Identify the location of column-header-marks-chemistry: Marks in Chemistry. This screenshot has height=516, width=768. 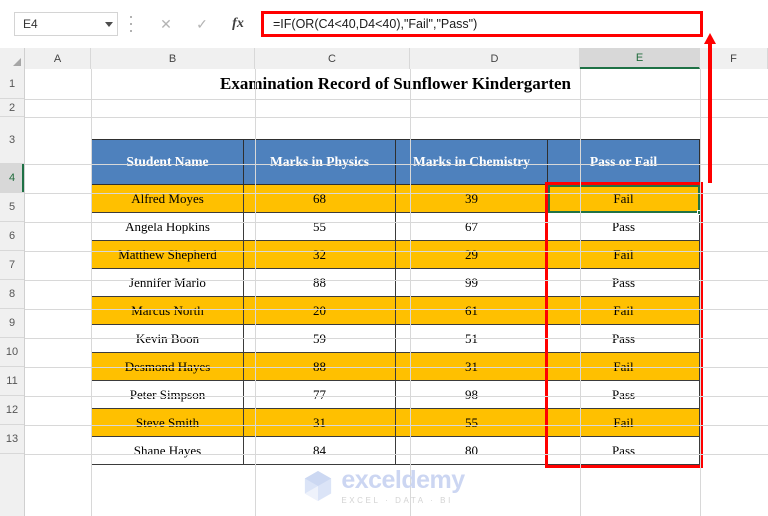
(471, 162).